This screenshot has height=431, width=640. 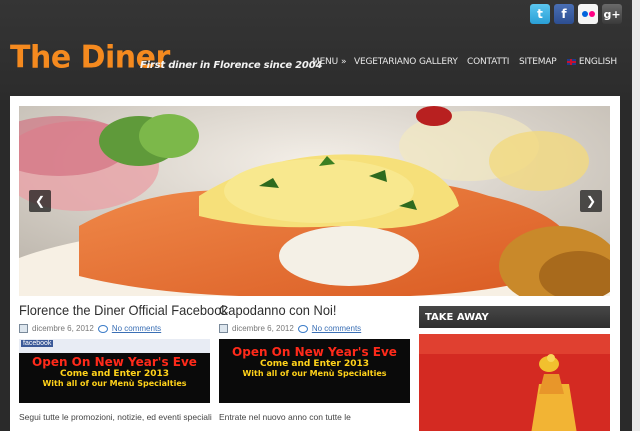 What do you see at coordinates (571, 62) in the screenshot?
I see `uk-flag-icon` at bounding box center [571, 62].